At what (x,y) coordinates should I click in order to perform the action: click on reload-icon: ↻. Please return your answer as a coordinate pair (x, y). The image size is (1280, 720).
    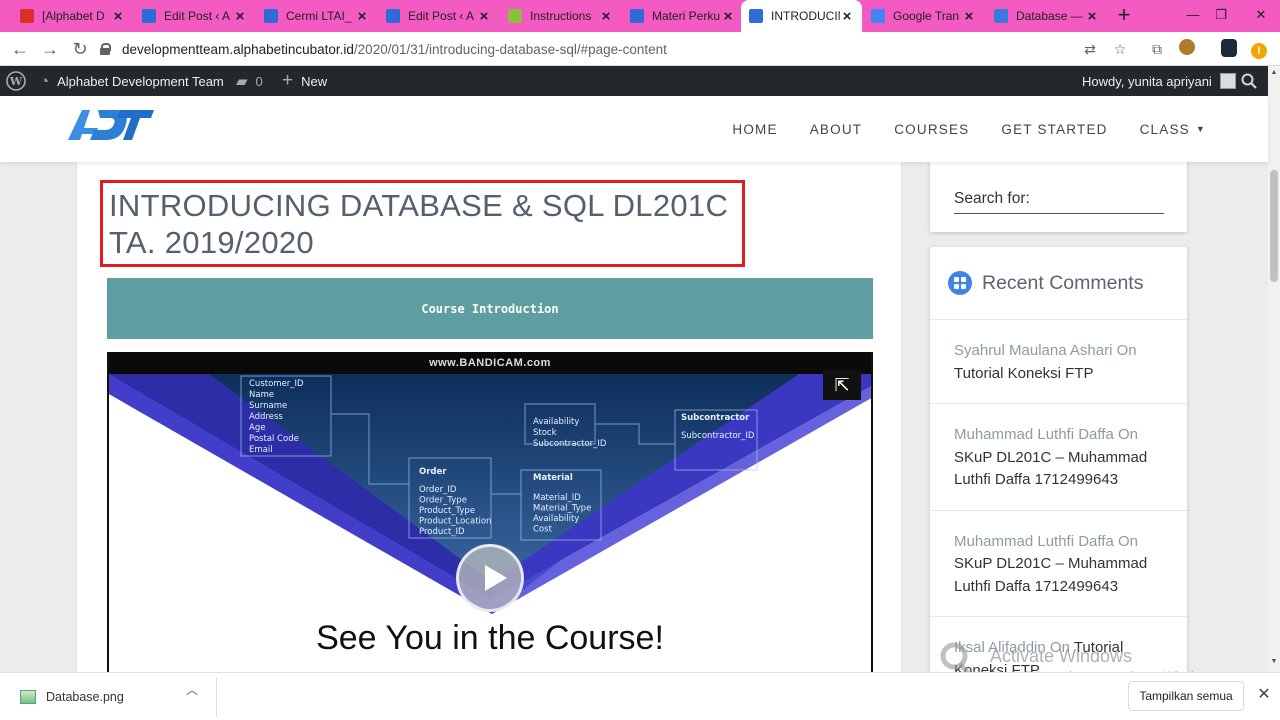
    Looking at the image, I should click on (80, 49).